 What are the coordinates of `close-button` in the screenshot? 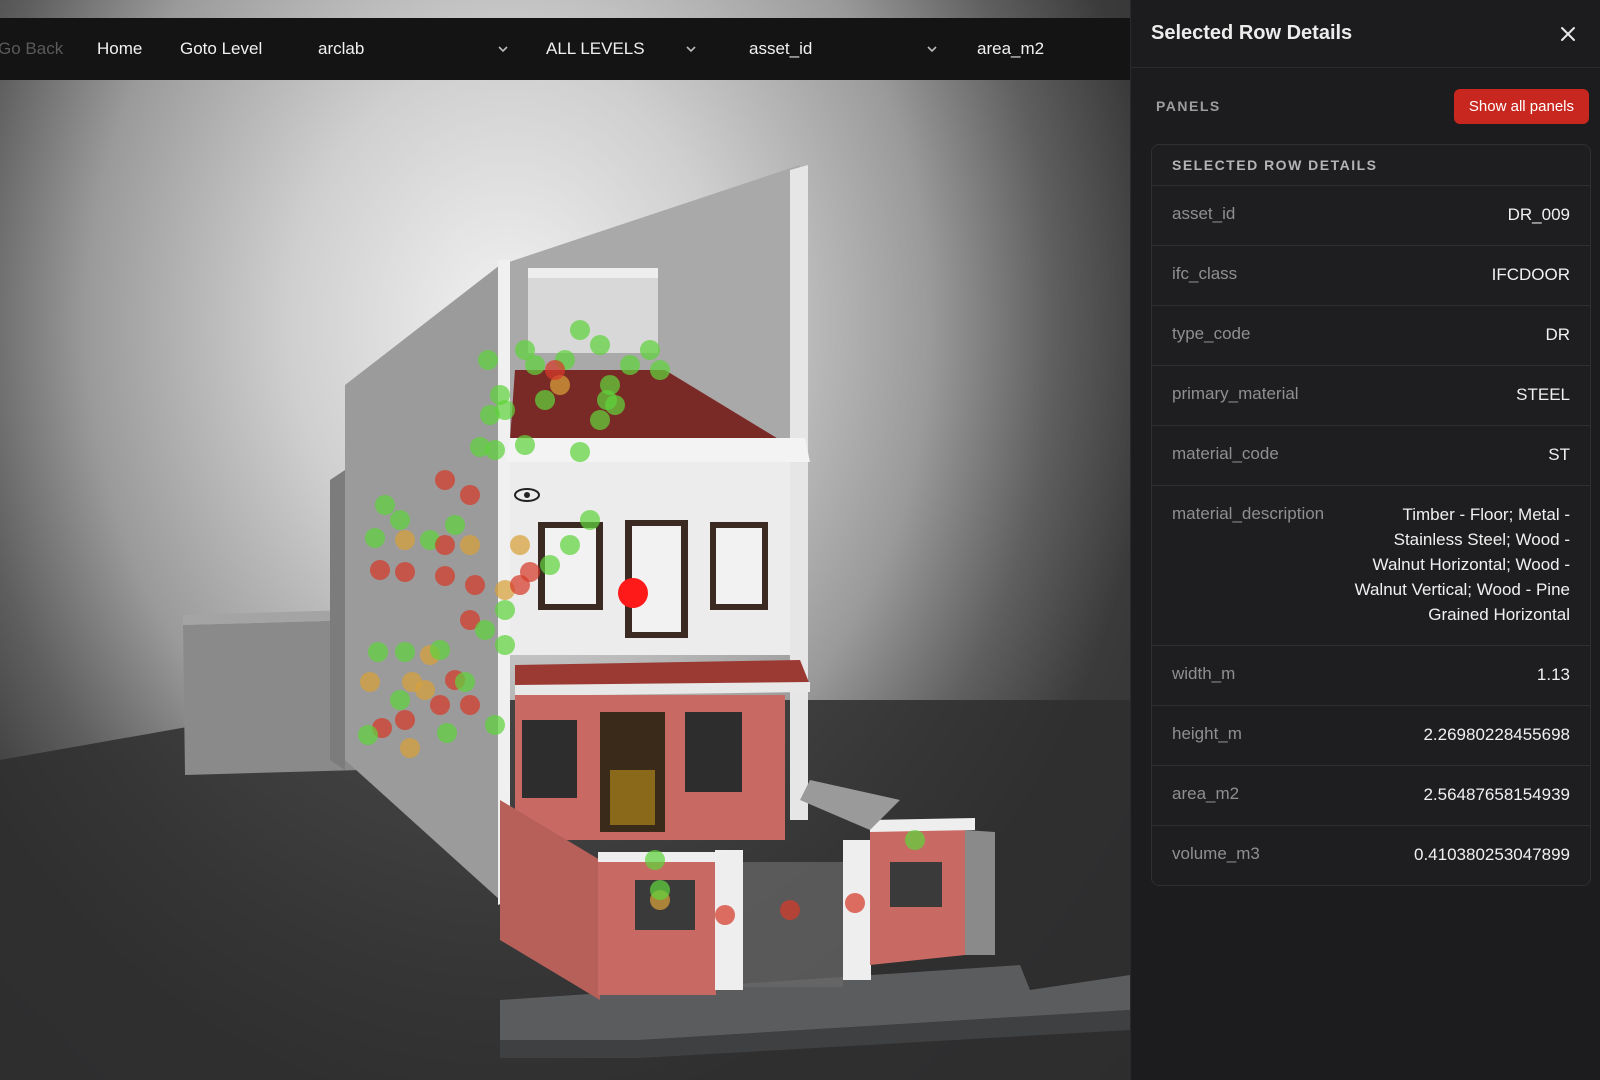 It's located at (1568, 34).